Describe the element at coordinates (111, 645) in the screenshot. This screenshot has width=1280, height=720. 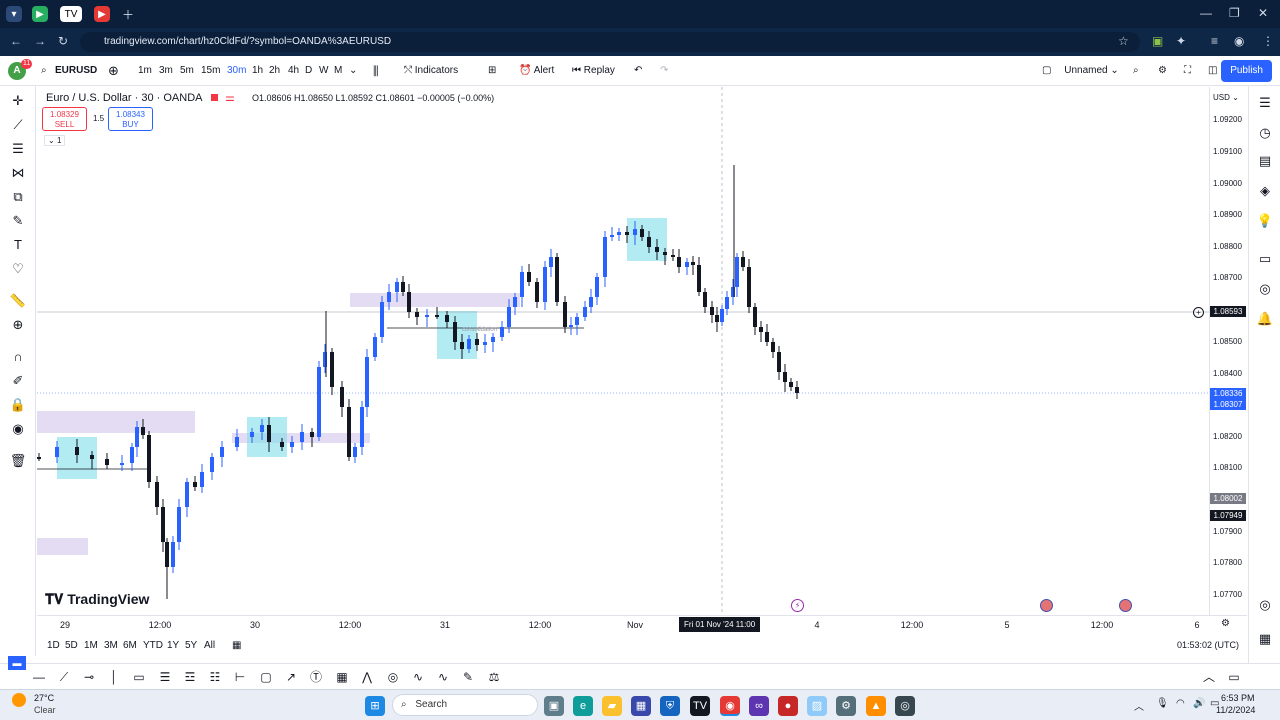
I see `range-3M: 3M` at that location.